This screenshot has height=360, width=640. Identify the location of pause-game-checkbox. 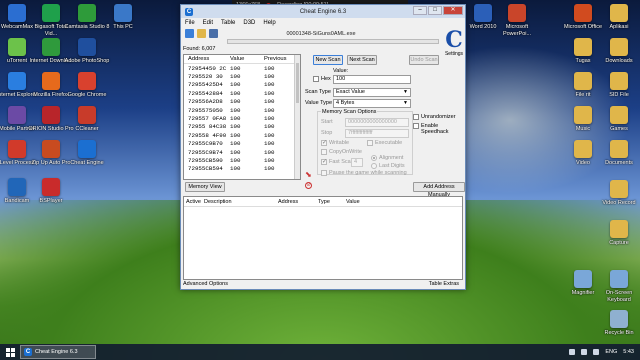
(324, 173).